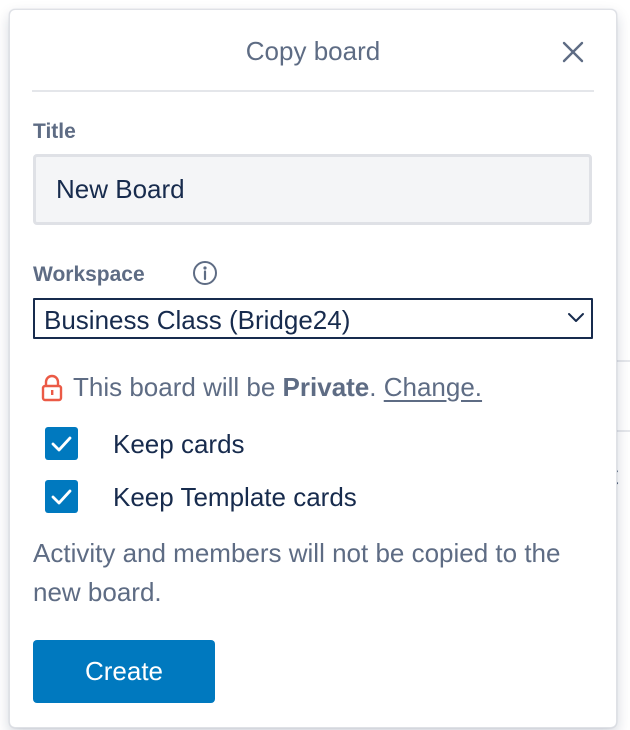  What do you see at coordinates (61, 496) in the screenshot?
I see `keep-template-cards-checkbox` at bounding box center [61, 496].